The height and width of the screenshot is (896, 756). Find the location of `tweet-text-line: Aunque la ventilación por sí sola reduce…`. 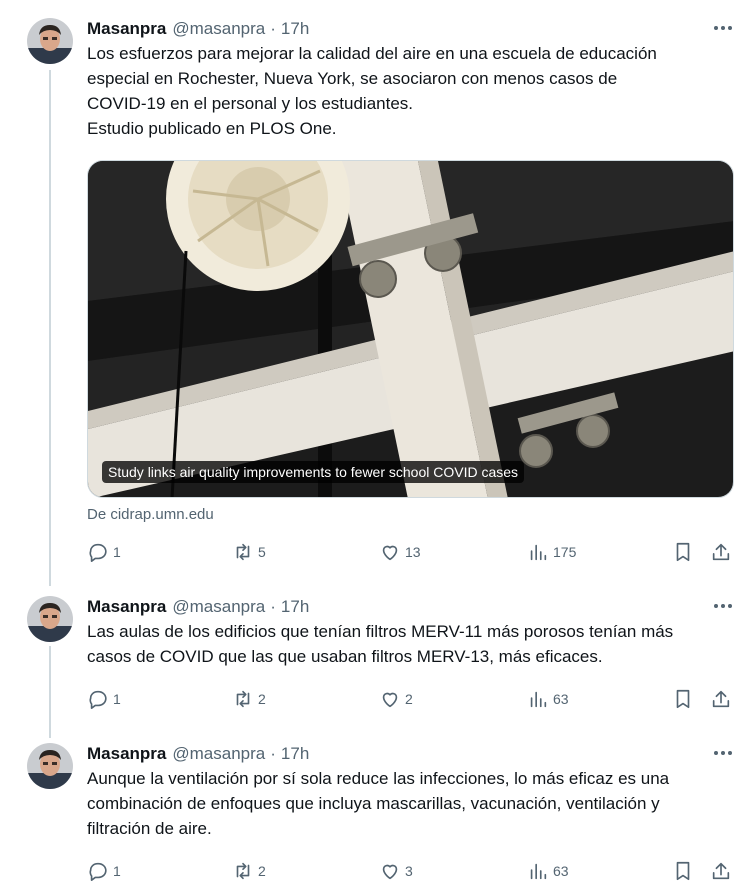

tweet-text-line: Aunque la ventilación por sí sola reduce… is located at coordinates (378, 778).